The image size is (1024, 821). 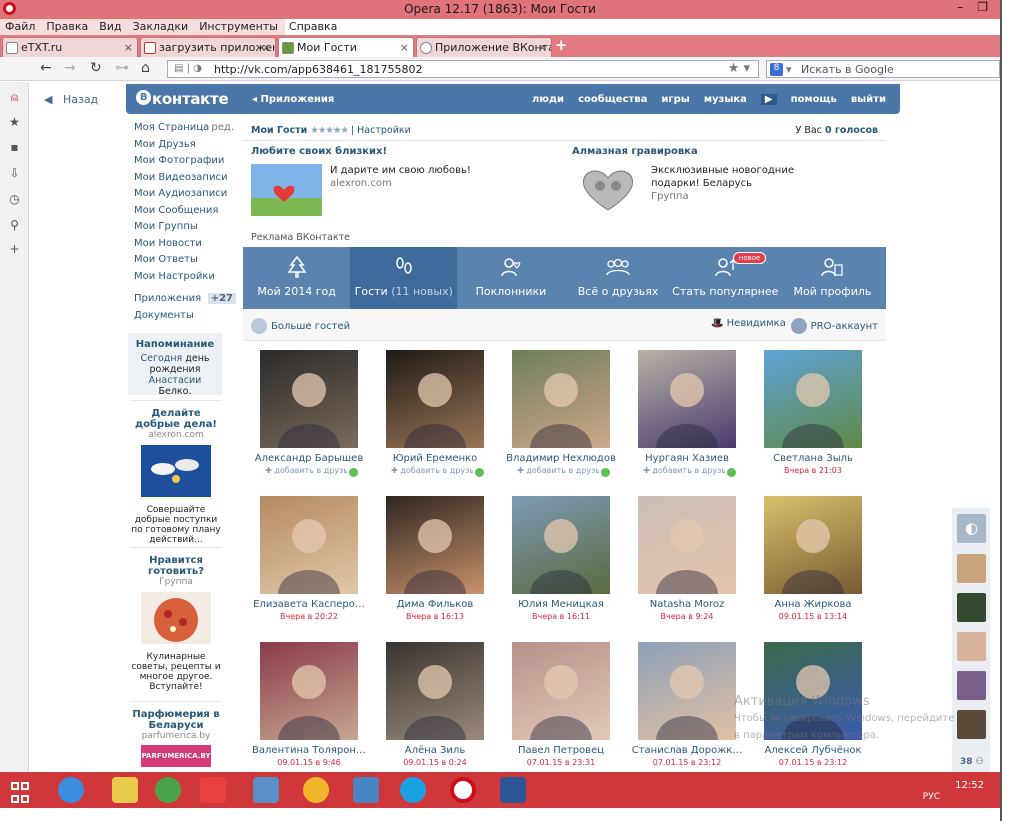 I want to click on play-icon: ▶, so click(x=768, y=99).